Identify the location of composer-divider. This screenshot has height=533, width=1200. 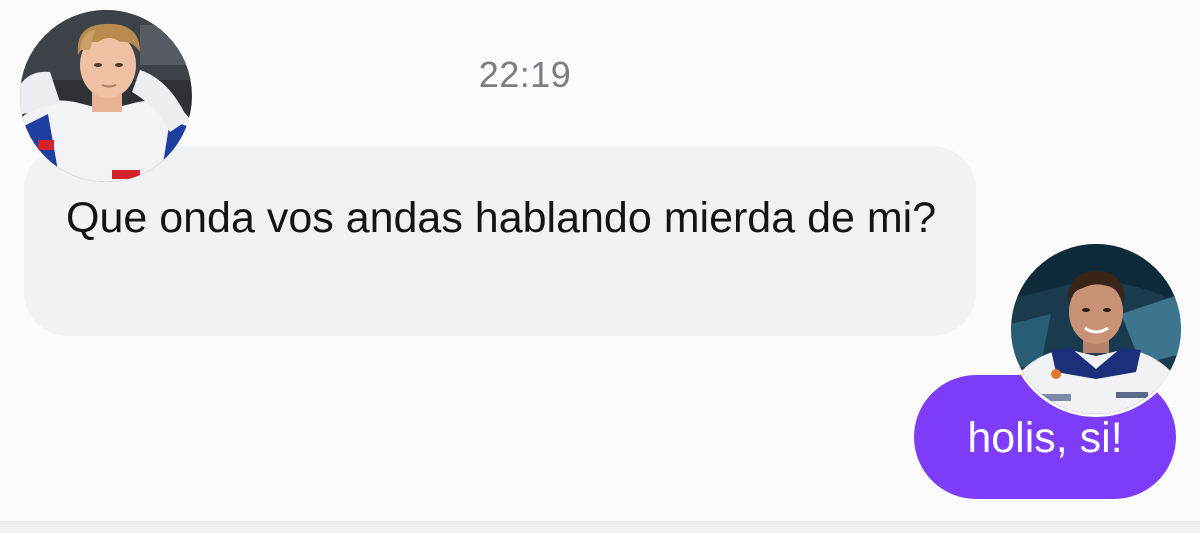
(600, 527).